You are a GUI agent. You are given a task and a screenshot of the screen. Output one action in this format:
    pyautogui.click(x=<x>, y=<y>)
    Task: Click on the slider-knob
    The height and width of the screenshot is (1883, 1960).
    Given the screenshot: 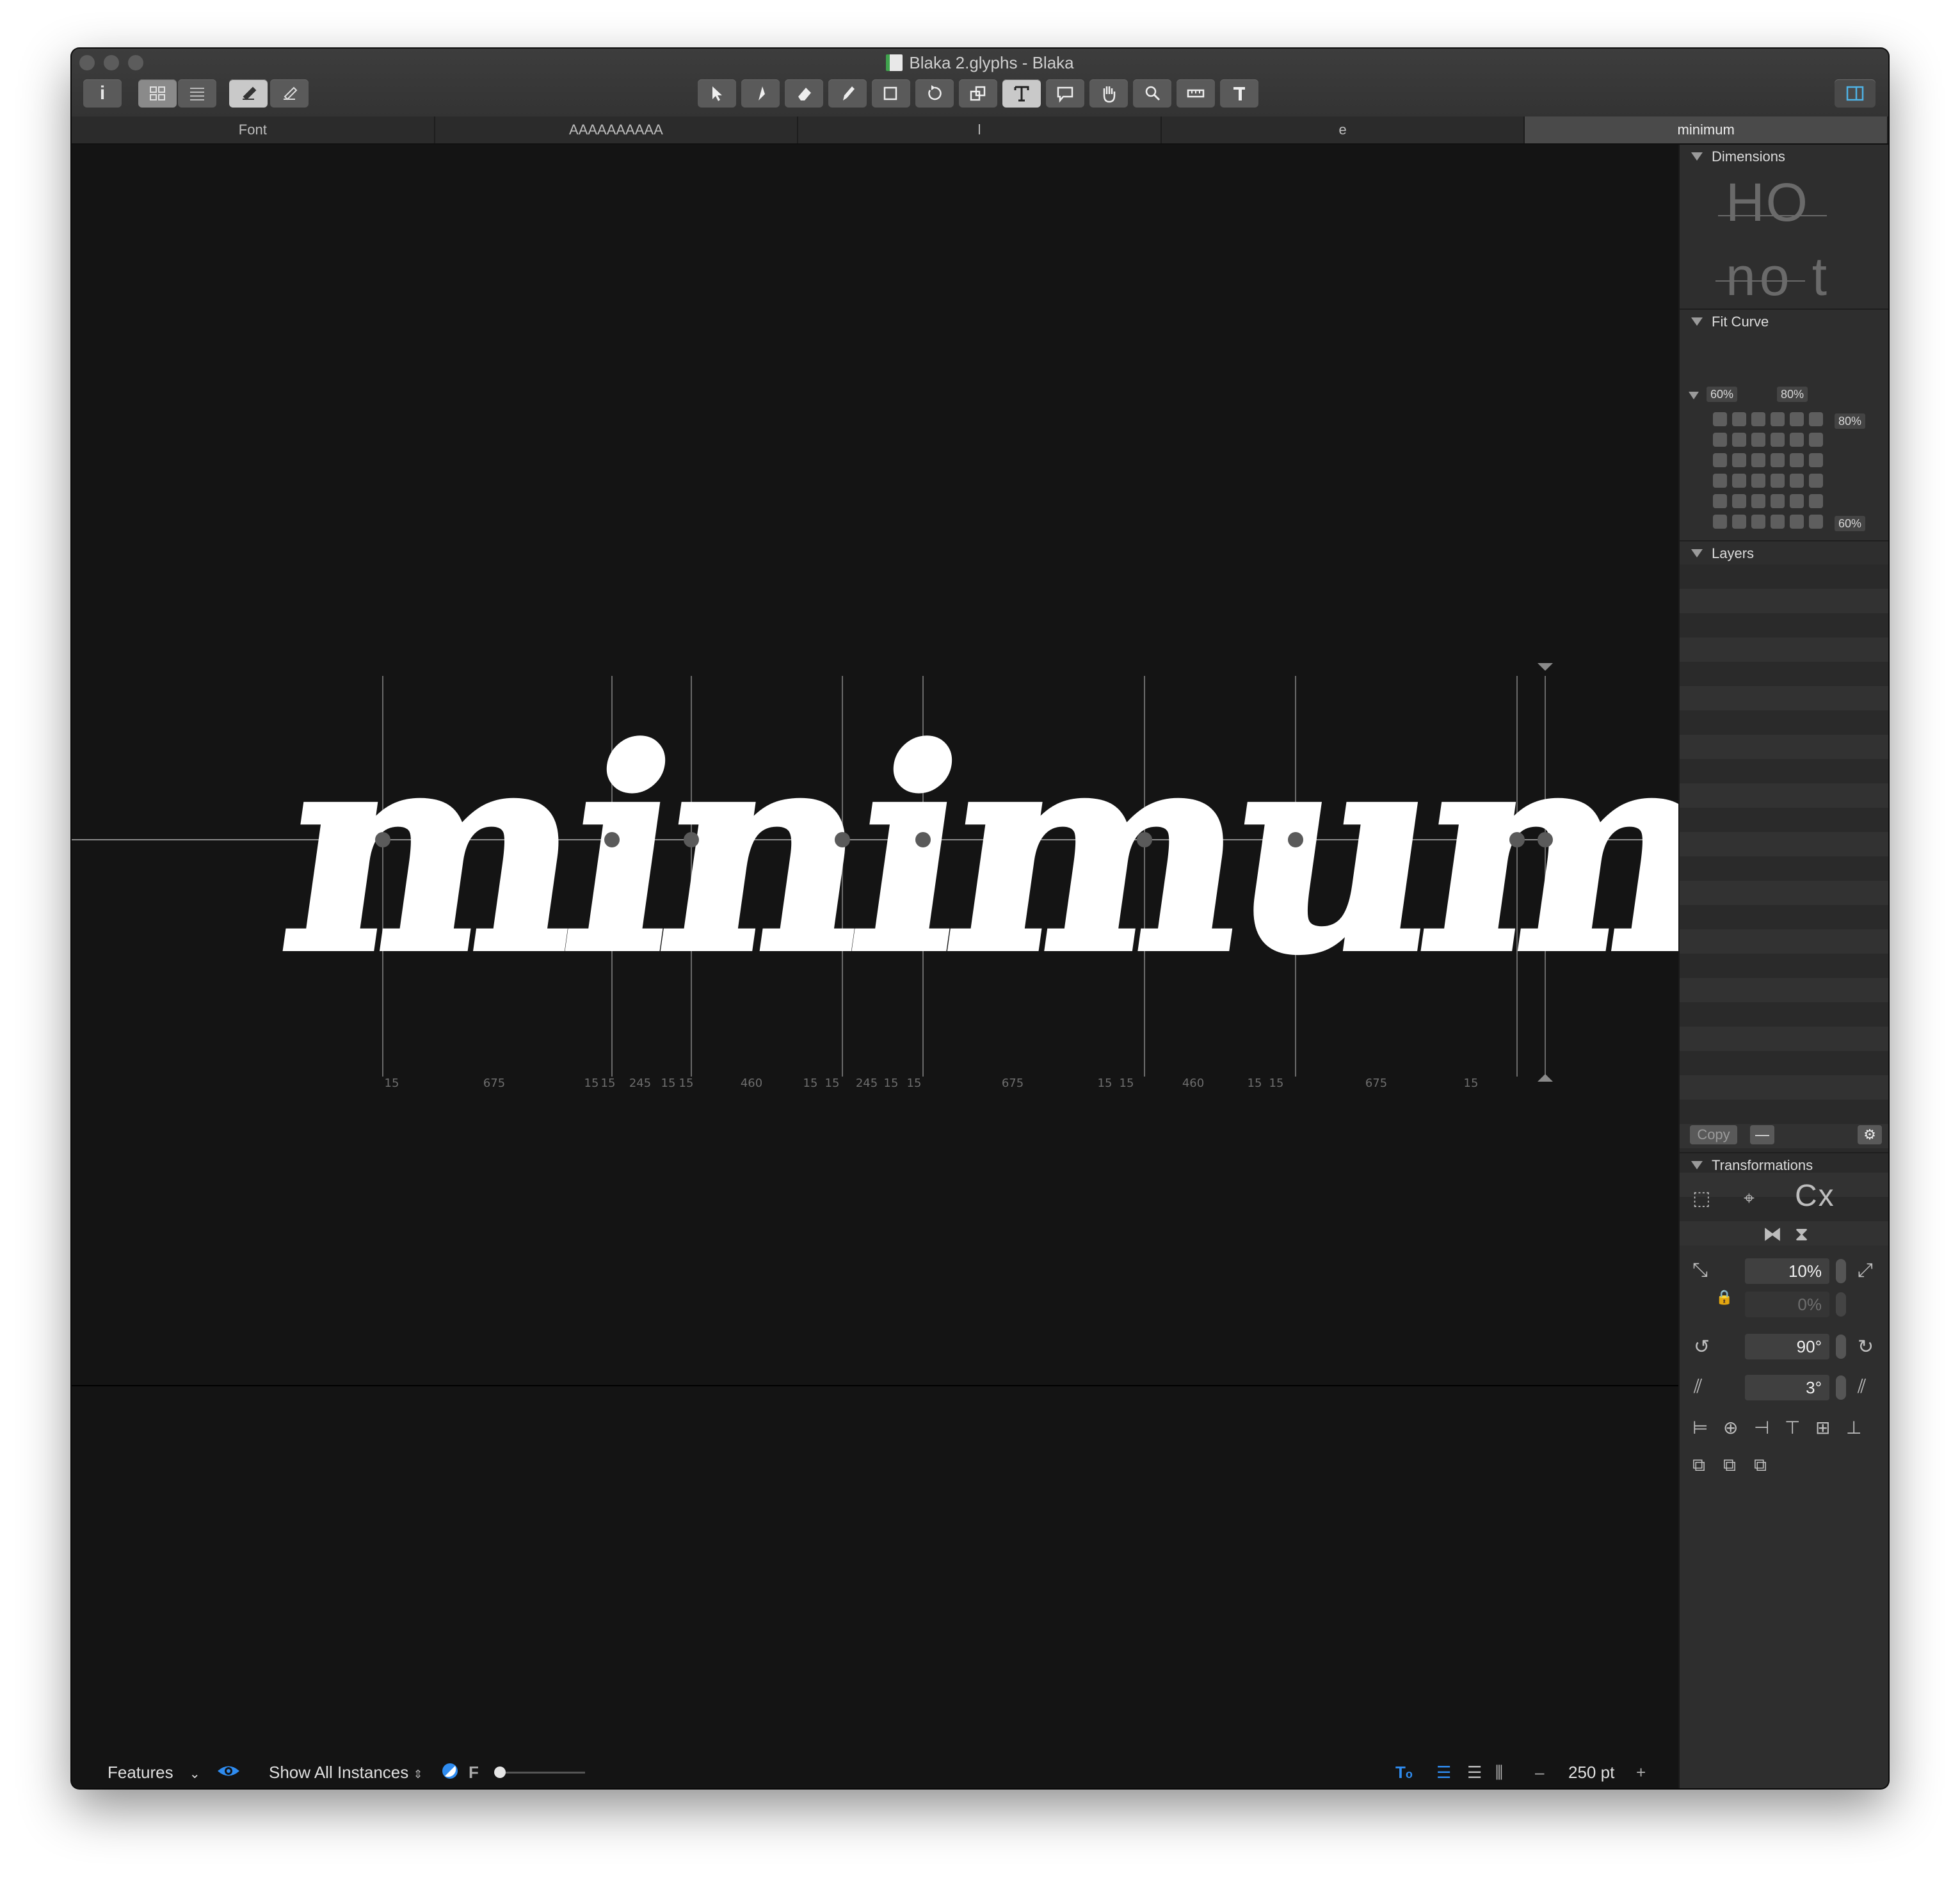 What is the action you would take?
    pyautogui.click(x=500, y=1772)
    